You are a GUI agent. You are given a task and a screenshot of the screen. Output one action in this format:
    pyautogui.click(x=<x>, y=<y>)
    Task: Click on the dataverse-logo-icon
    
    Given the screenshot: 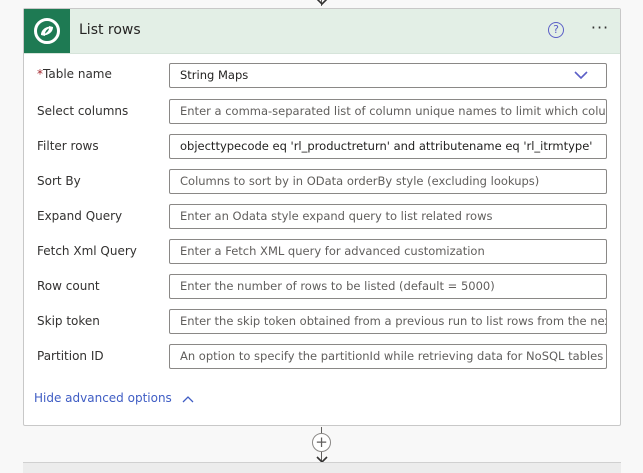 What is the action you would take?
    pyautogui.click(x=47, y=31)
    